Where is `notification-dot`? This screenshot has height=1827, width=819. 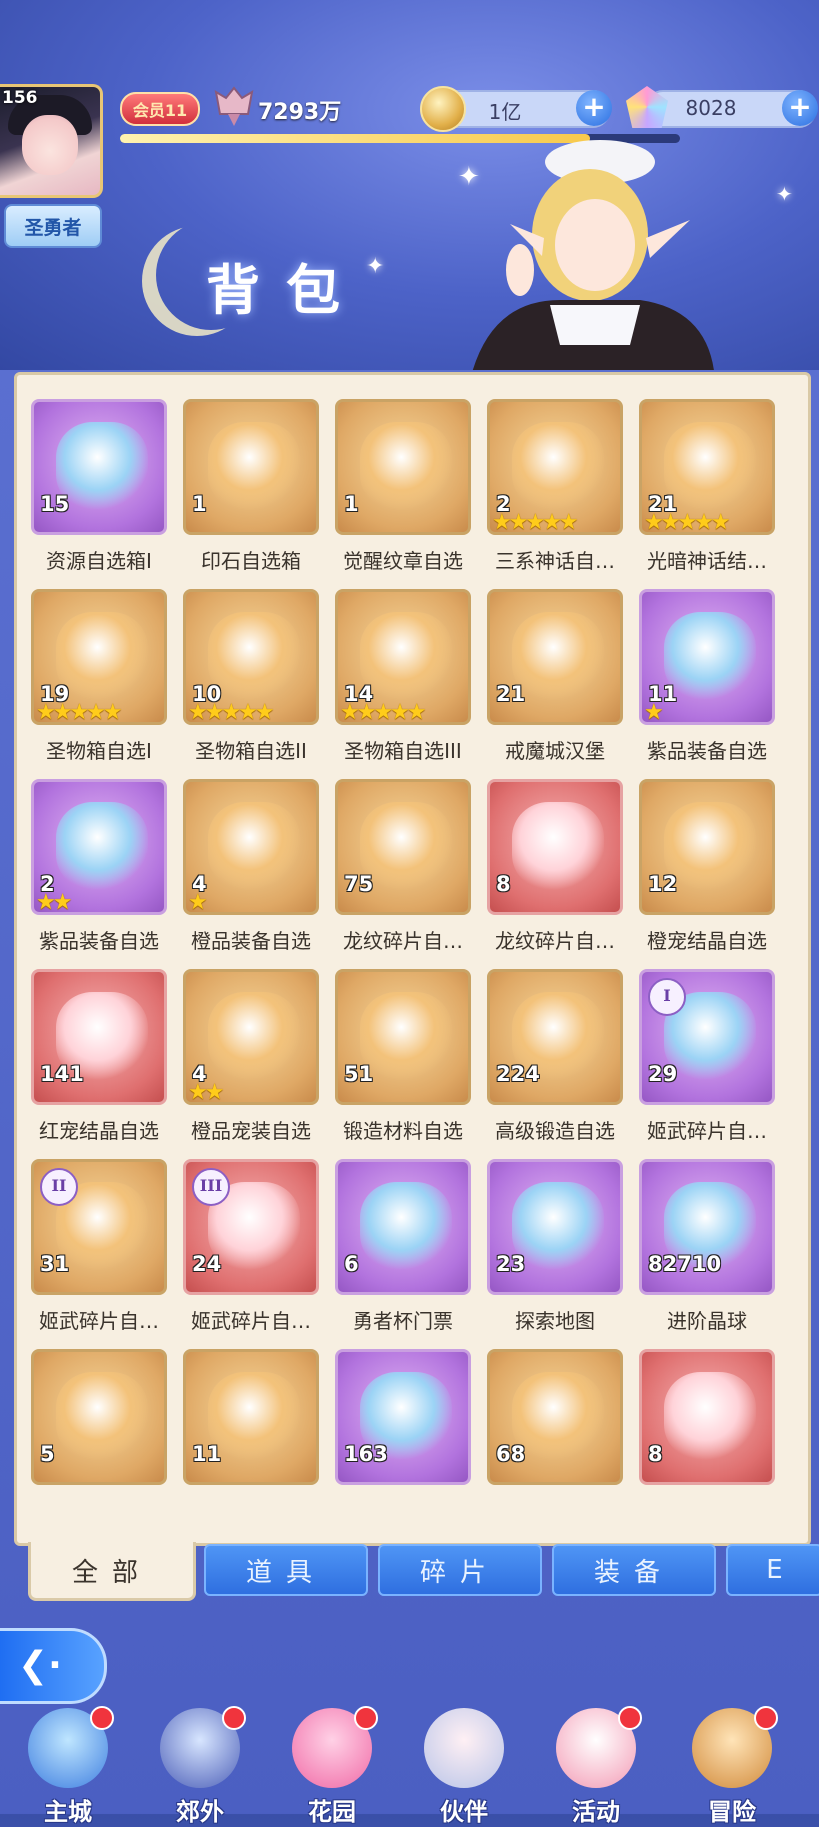 notification-dot is located at coordinates (102, 1718).